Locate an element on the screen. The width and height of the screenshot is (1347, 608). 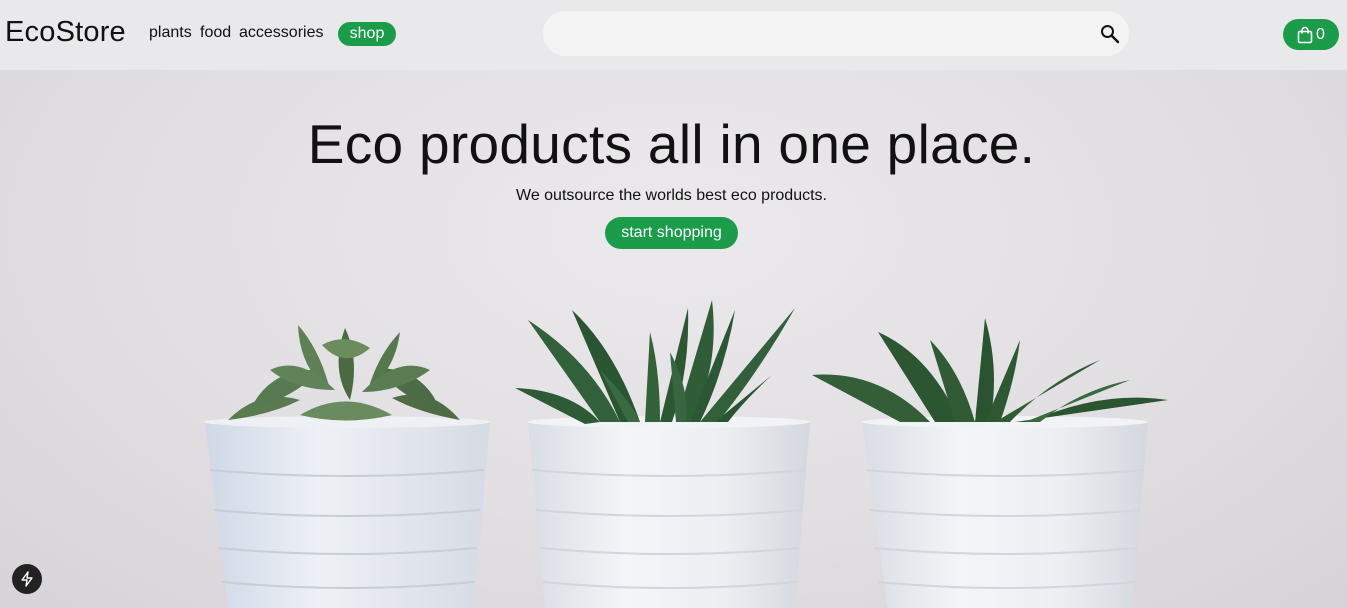
search-bar is located at coordinates (836, 33).